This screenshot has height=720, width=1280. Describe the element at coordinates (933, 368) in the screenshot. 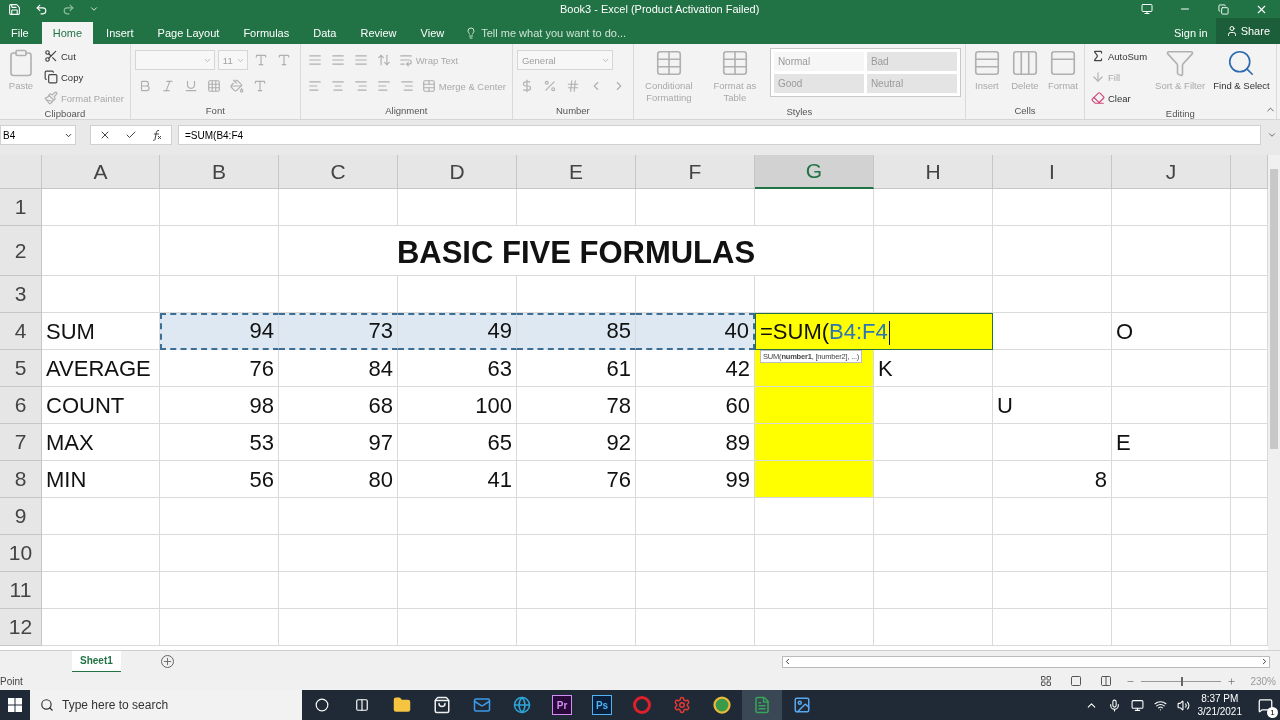

I see `text-cell: K` at that location.